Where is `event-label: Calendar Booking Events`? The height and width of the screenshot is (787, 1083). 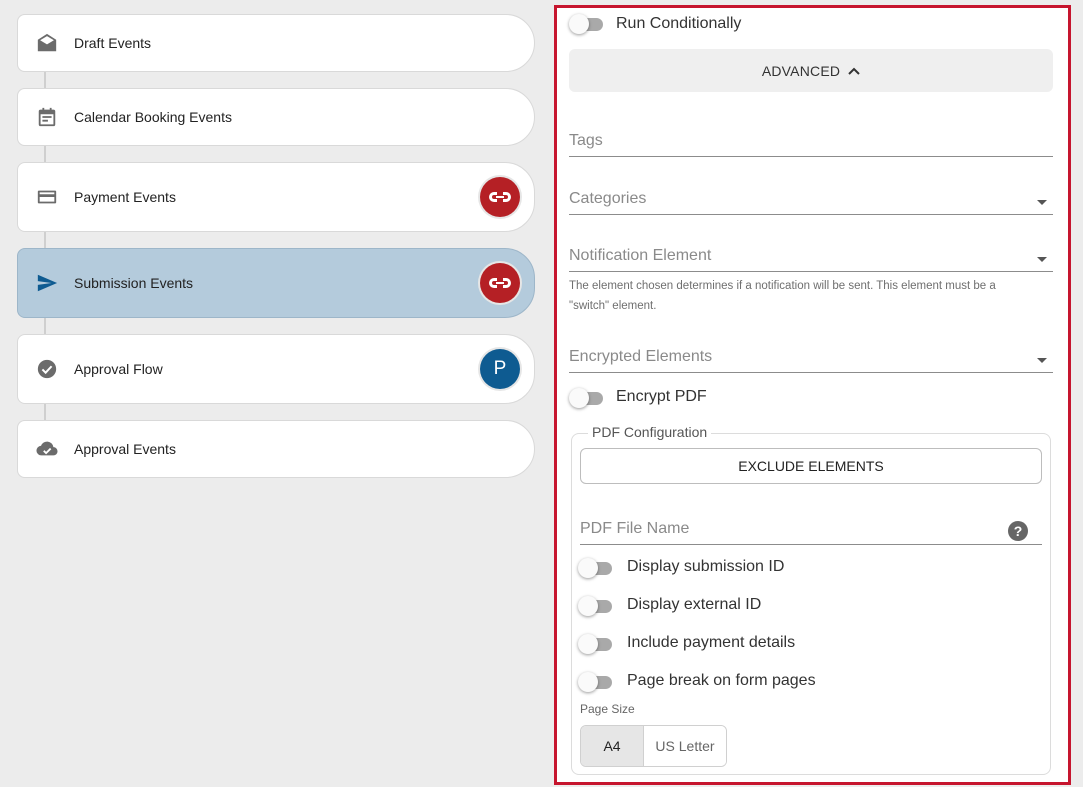 event-label: Calendar Booking Events is located at coordinates (153, 117).